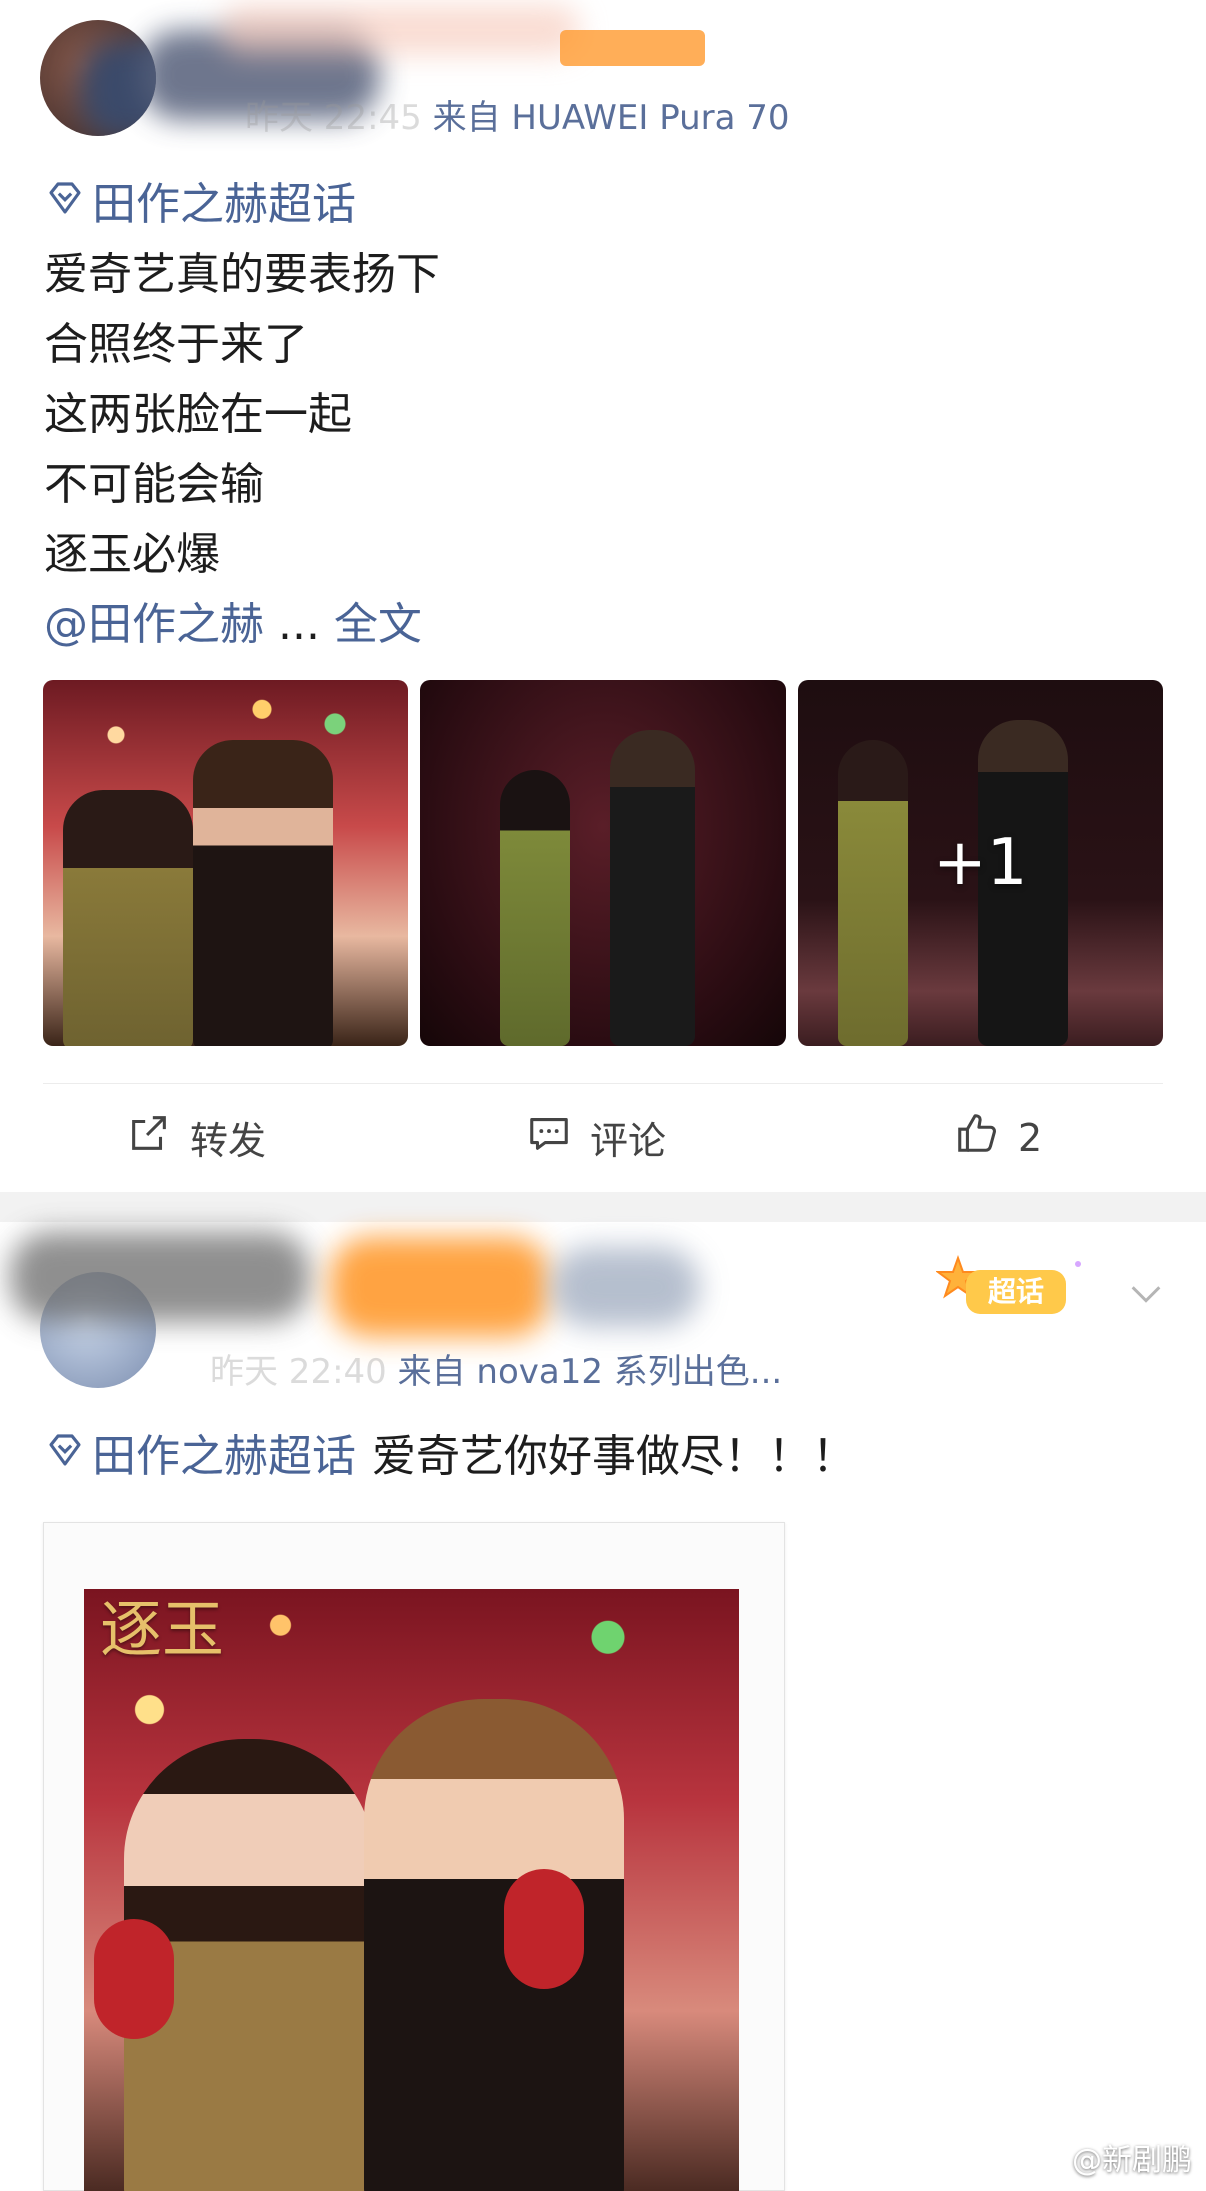 This screenshot has width=1206, height=2191. Describe the element at coordinates (242, 274) in the screenshot. I see `post-line: 爱奇艺真的要表扬下` at that location.